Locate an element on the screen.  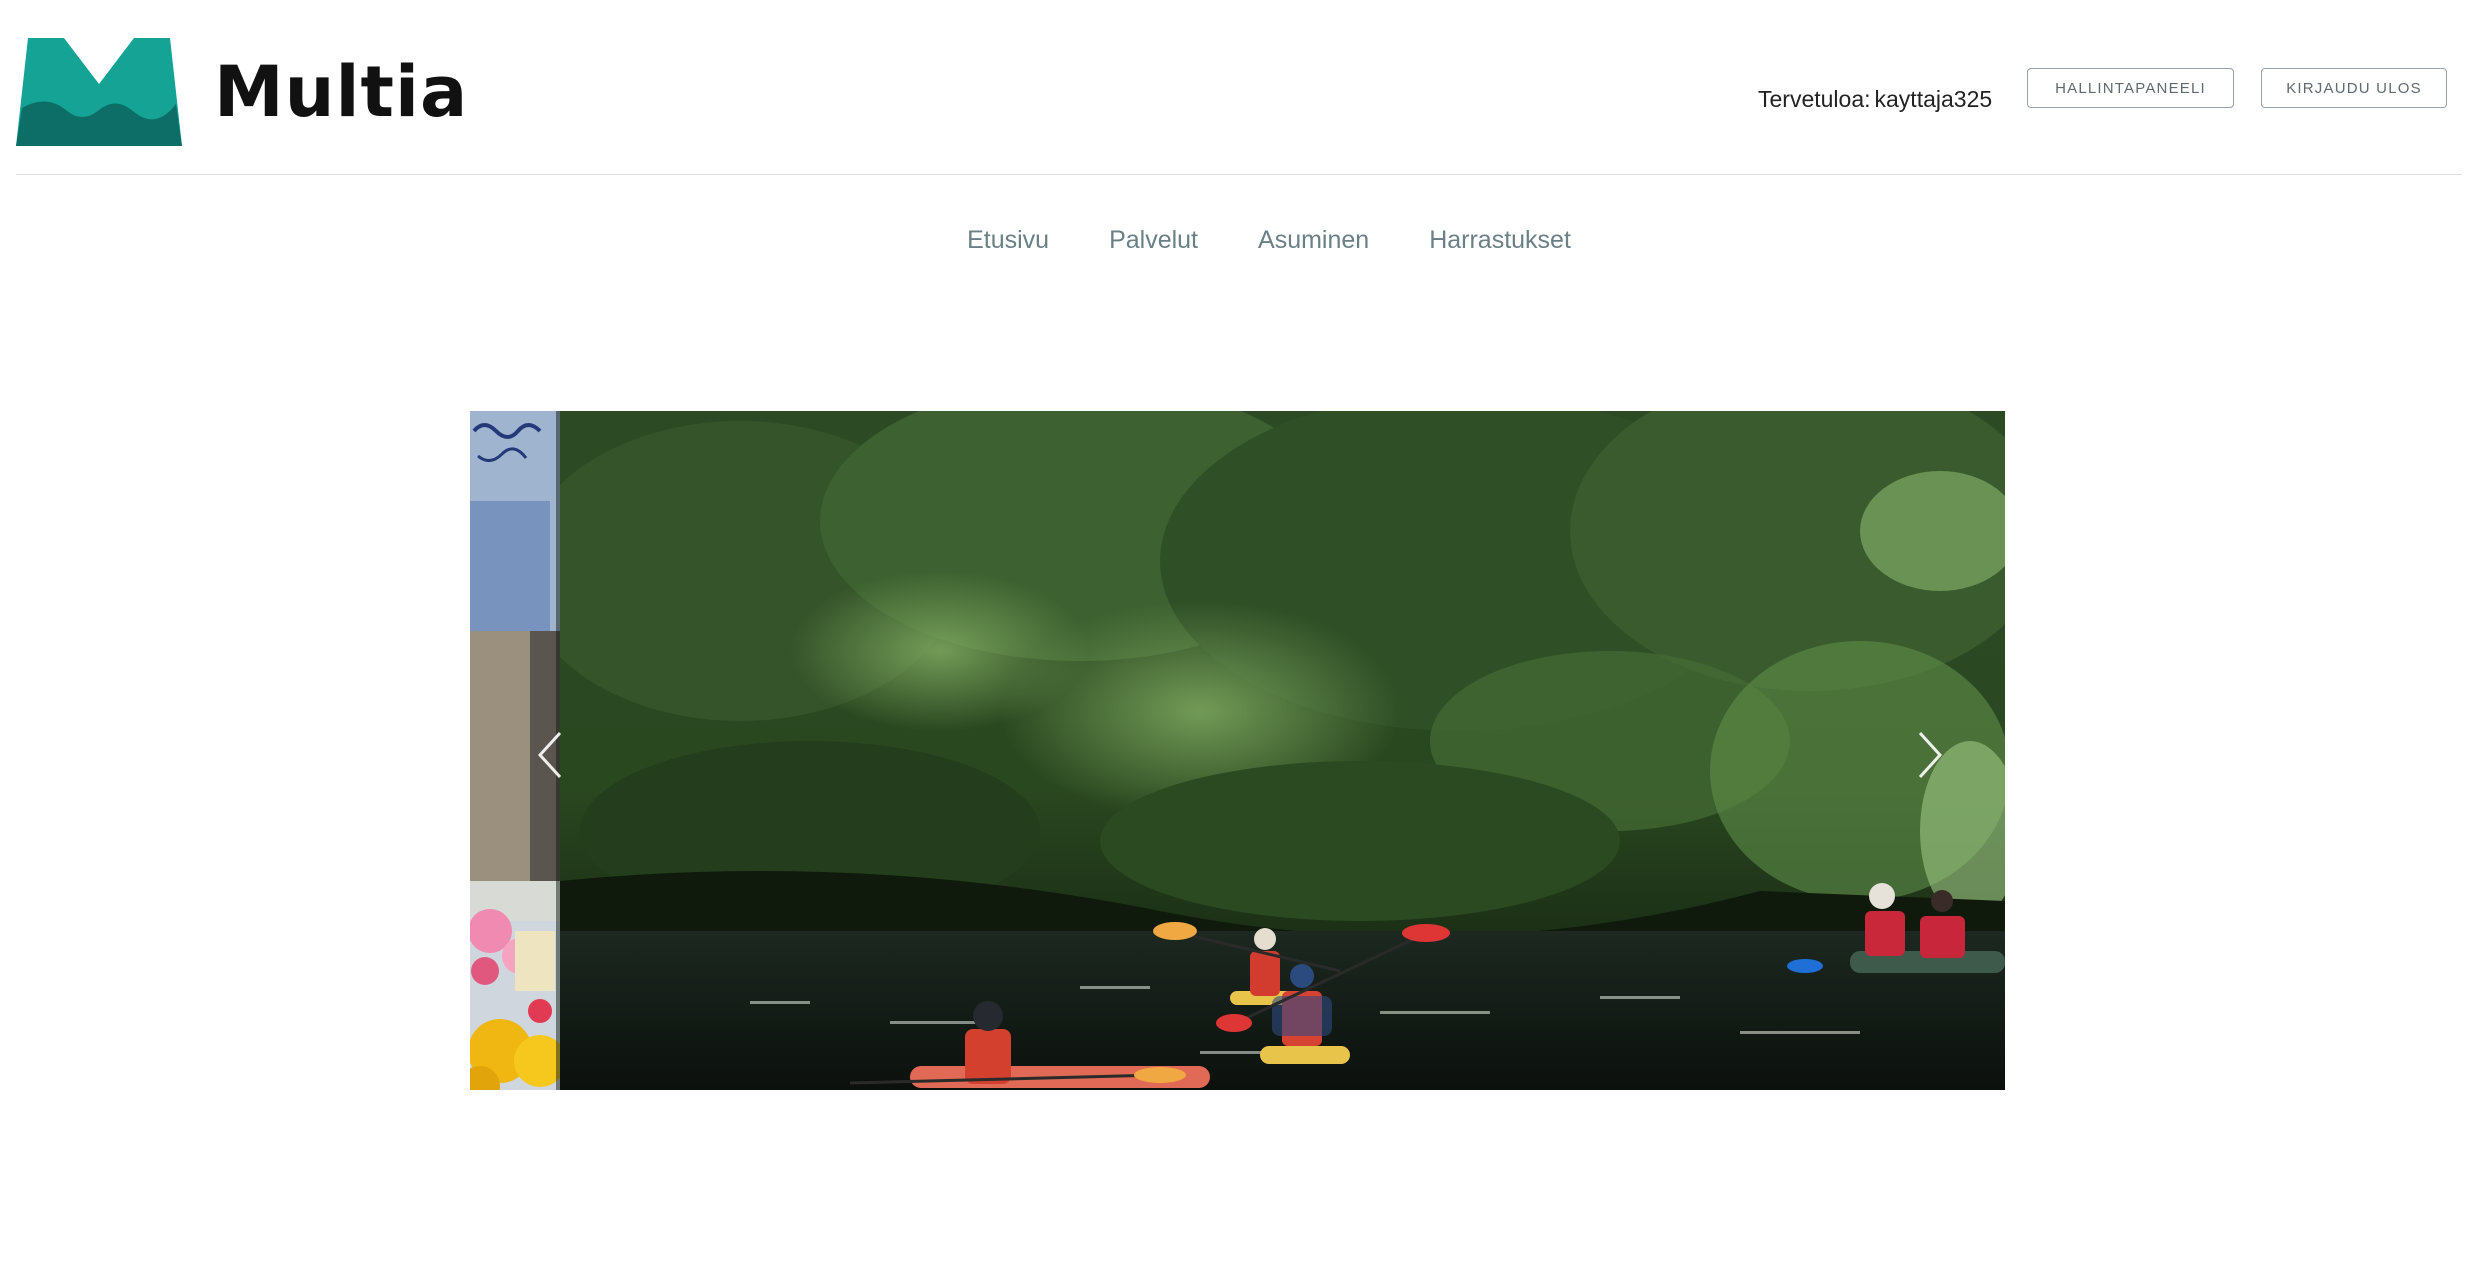
username: kayttaja325 is located at coordinates (1933, 99).